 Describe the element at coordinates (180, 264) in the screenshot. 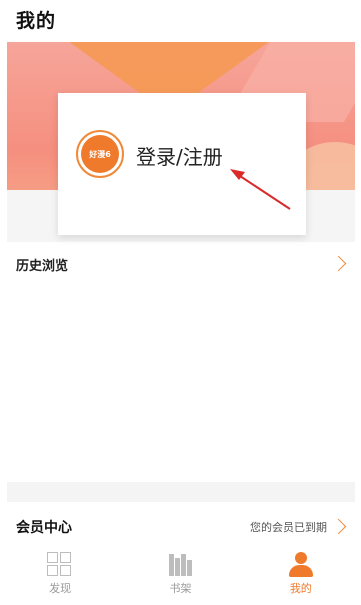

I see `history-browse-row: 历史浏览` at that location.